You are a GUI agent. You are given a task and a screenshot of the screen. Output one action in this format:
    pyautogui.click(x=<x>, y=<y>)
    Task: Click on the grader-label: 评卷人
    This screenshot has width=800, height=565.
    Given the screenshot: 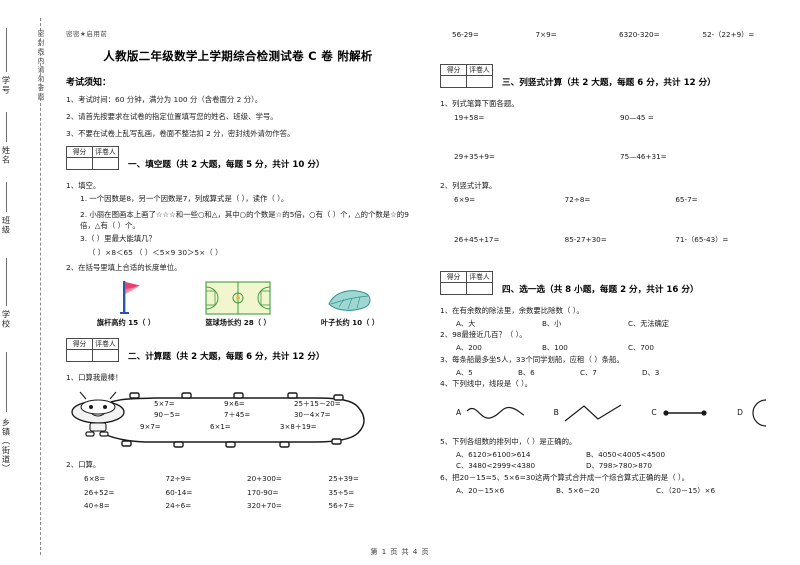 What is the action you would take?
    pyautogui.click(x=105, y=151)
    